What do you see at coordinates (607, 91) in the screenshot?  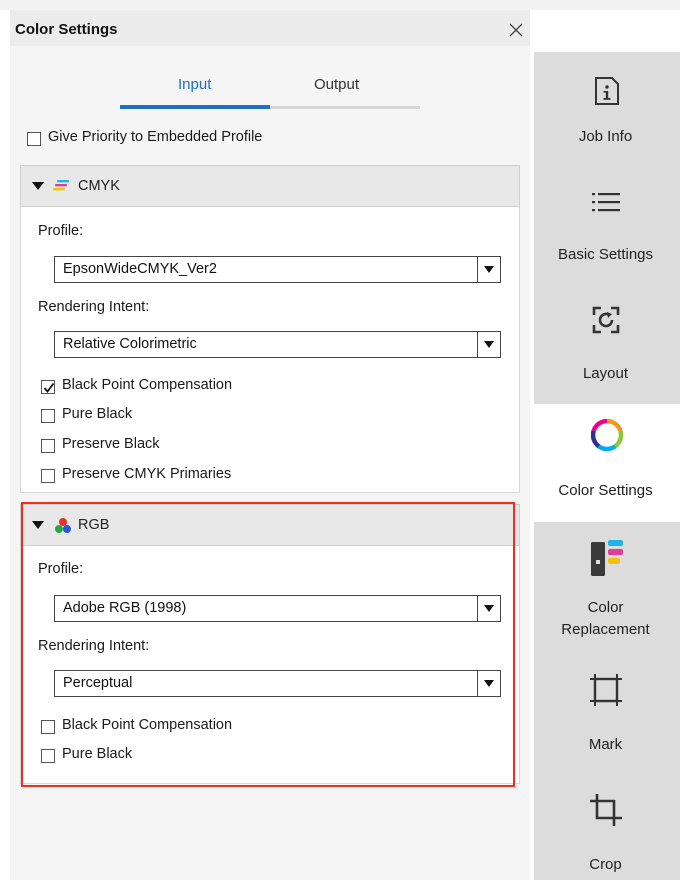 I see `info-icon` at bounding box center [607, 91].